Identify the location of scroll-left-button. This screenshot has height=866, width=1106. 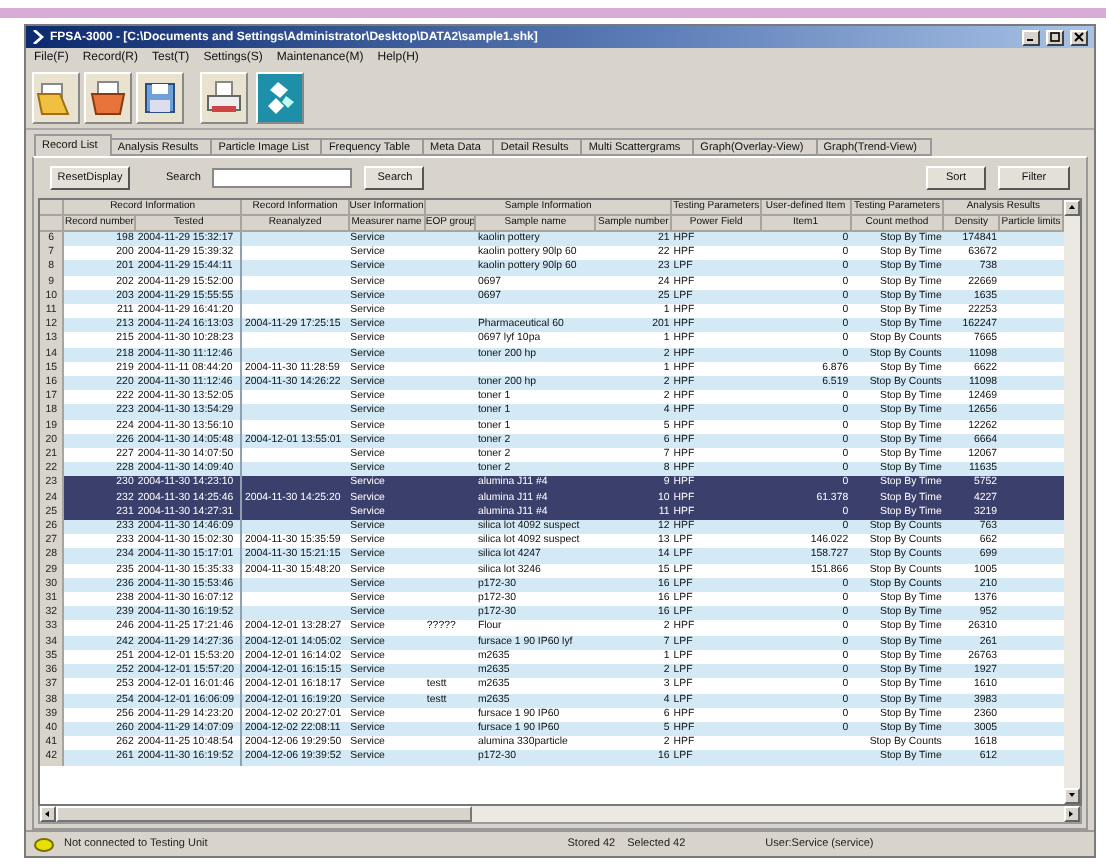
(48, 814).